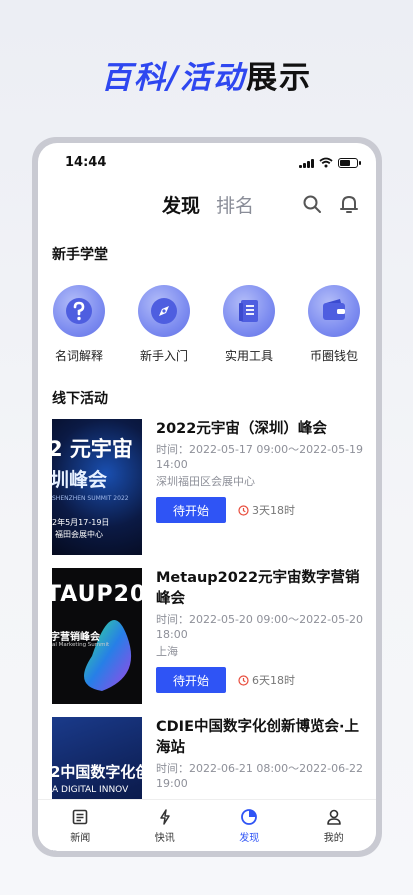 The width and height of the screenshot is (413, 895). What do you see at coordinates (92, 449) in the screenshot?
I see `thumb-text: 2 元宇宙` at bounding box center [92, 449].